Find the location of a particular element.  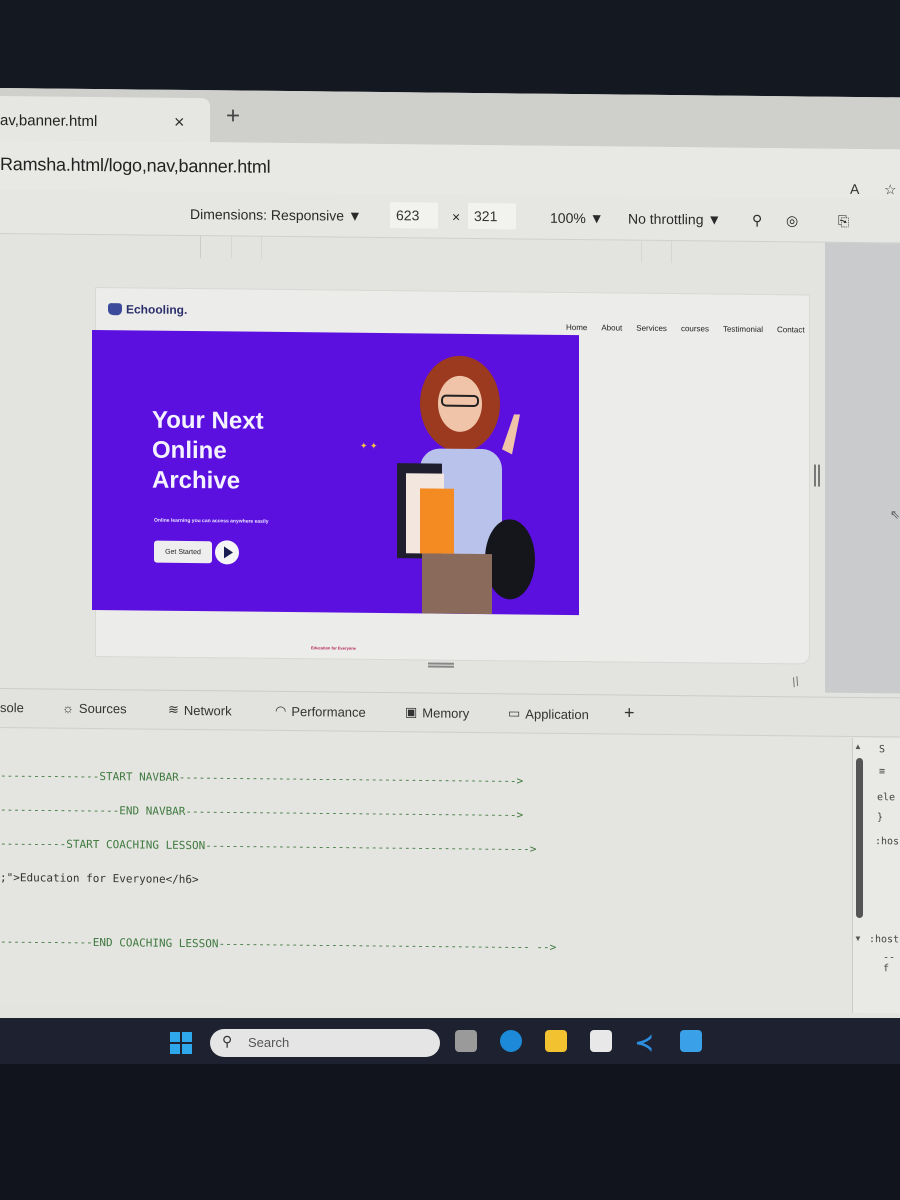

logo-text: Echooling. is located at coordinates (157, 309).